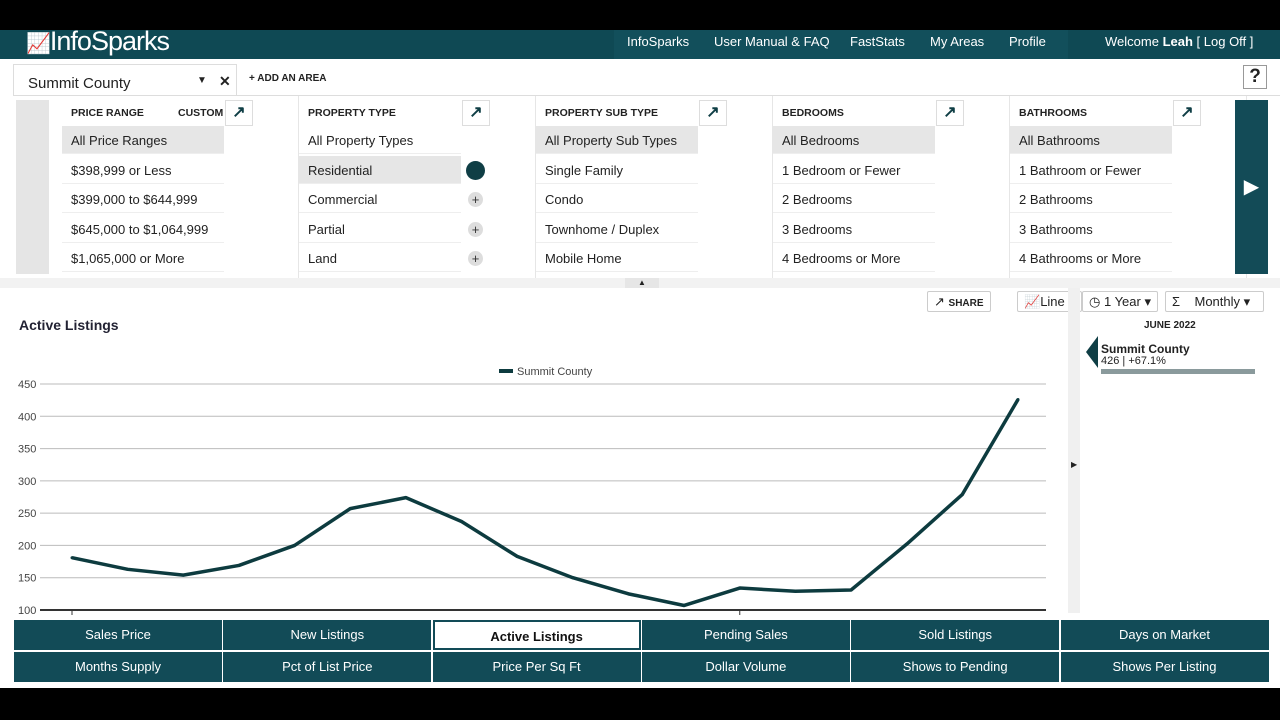 The height and width of the screenshot is (720, 1280). What do you see at coordinates (1032, 301) in the screenshot?
I see `line-chart-icon: 📈` at bounding box center [1032, 301].